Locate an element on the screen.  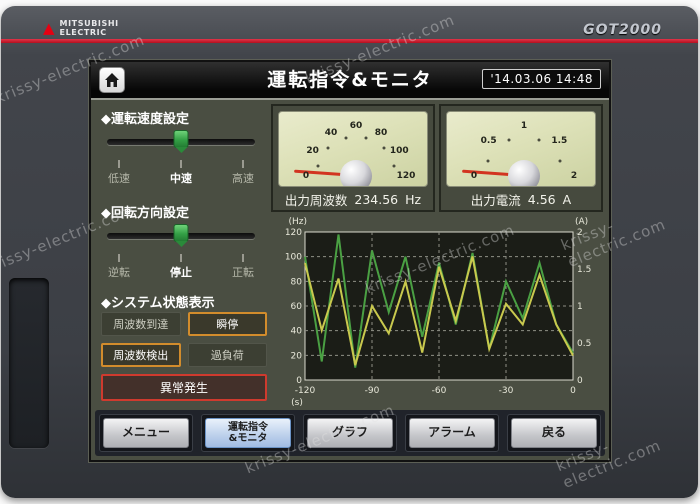
operation-monitor-button: 運転指令 &モニタ is located at coordinates (248, 433).